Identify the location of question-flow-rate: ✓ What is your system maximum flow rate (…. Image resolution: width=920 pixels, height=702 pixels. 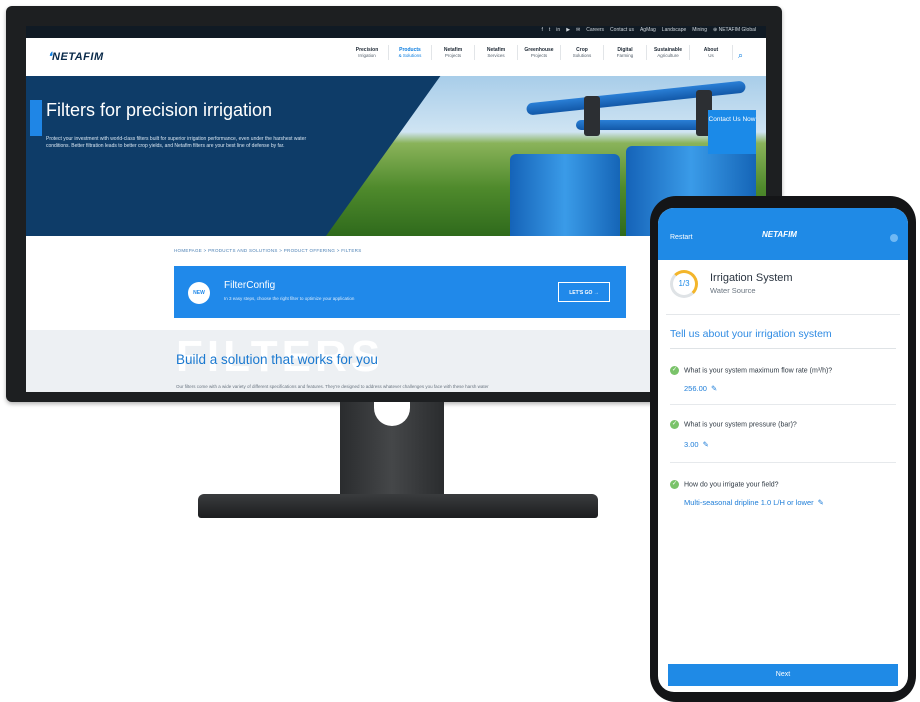
(751, 370).